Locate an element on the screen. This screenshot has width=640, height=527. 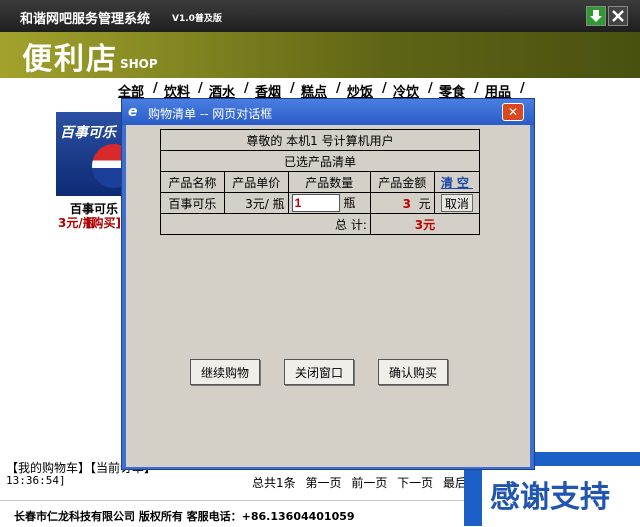
clear-link: 清空 is located at coordinates (457, 183).